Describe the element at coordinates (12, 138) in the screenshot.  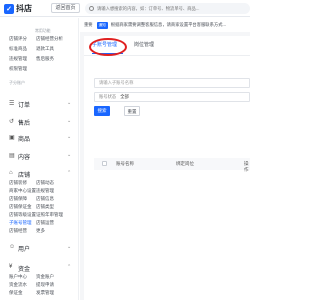
I see `products-icon: ▣` at that location.